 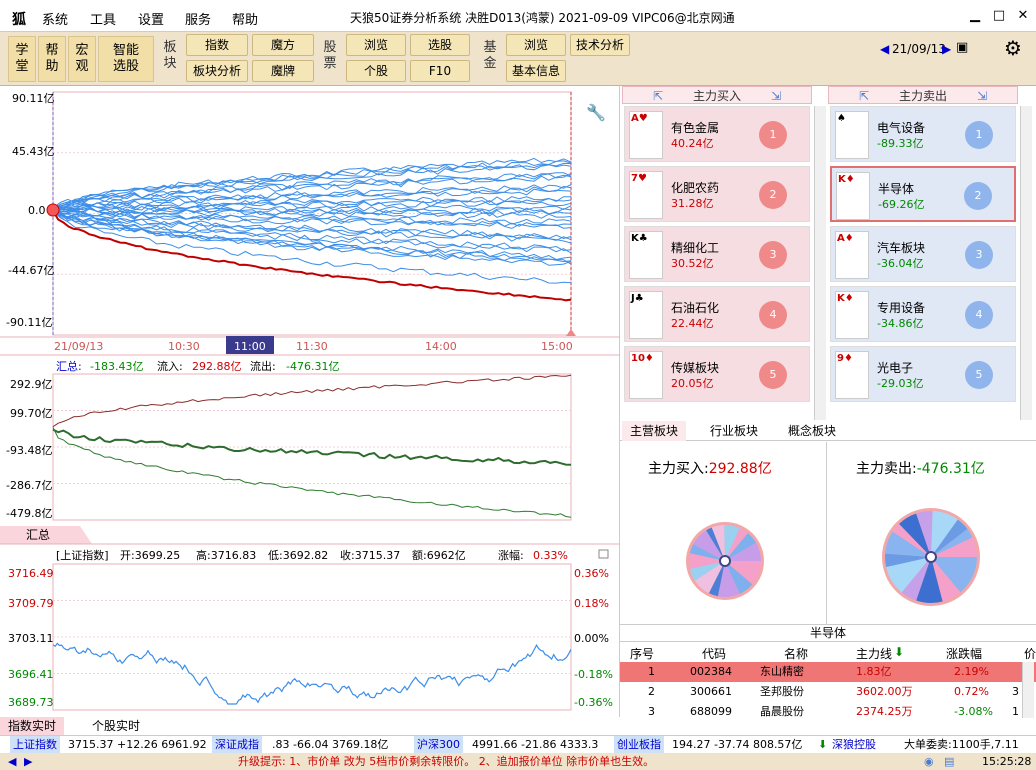 What do you see at coordinates (217, 45) in the screenshot?
I see `index-button: 指数` at bounding box center [217, 45].